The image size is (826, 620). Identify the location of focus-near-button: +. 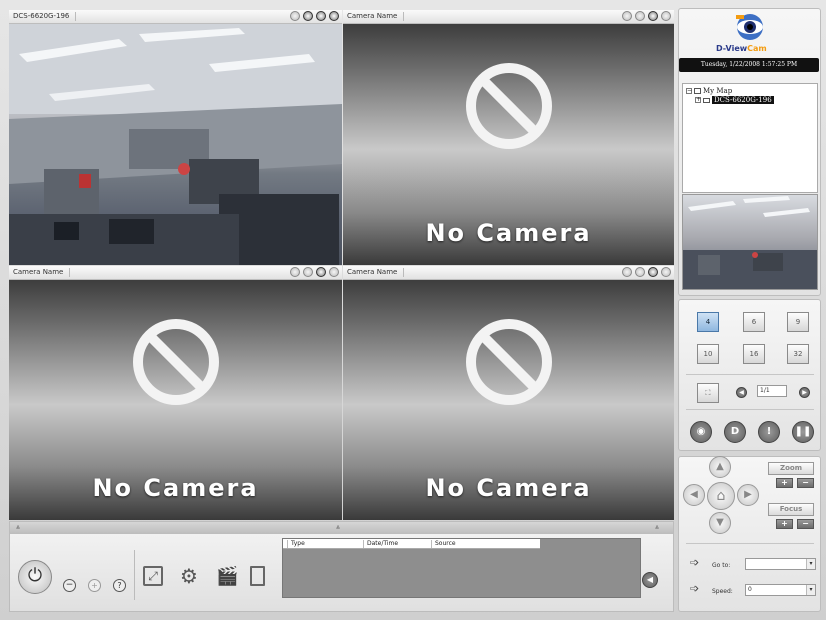
(784, 524).